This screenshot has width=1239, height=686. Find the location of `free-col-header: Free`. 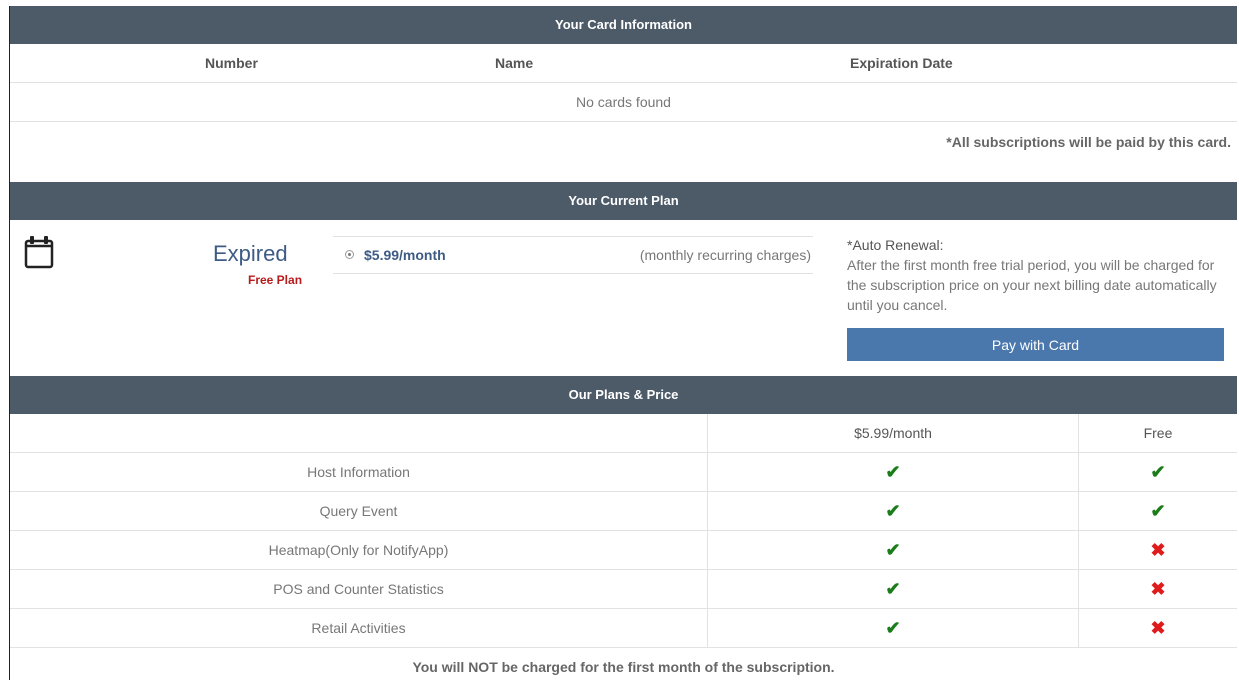

free-col-header: Free is located at coordinates (1157, 433).